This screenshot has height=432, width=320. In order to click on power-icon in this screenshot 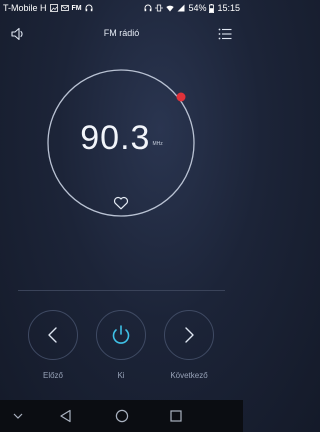, I will do `click(121, 334)`.